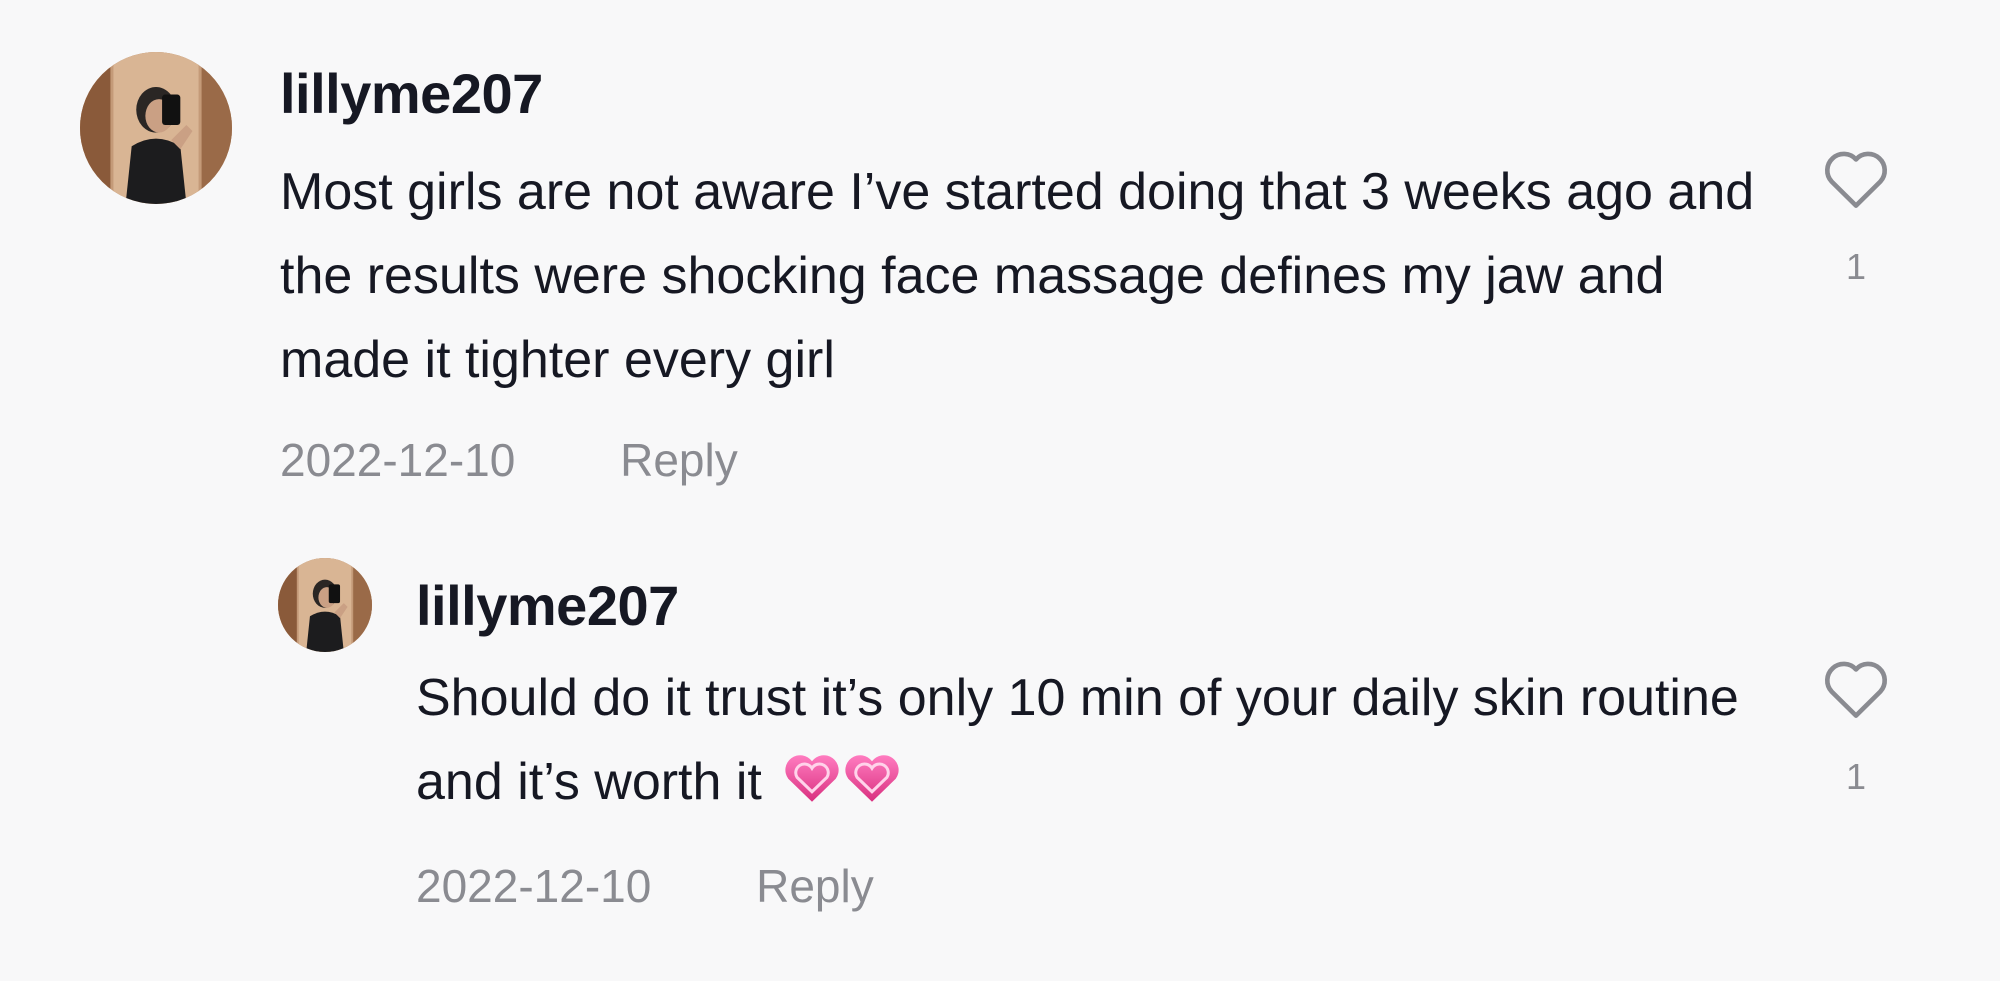  I want to click on growing-heart-emoji-icon, so click(842, 778).